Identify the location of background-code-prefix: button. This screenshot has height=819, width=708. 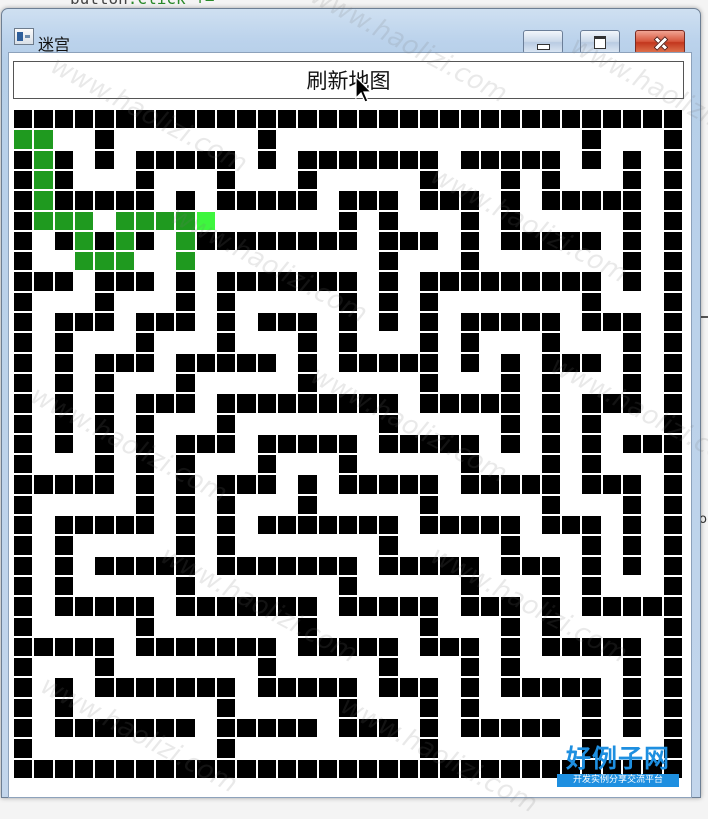
(99, 4).